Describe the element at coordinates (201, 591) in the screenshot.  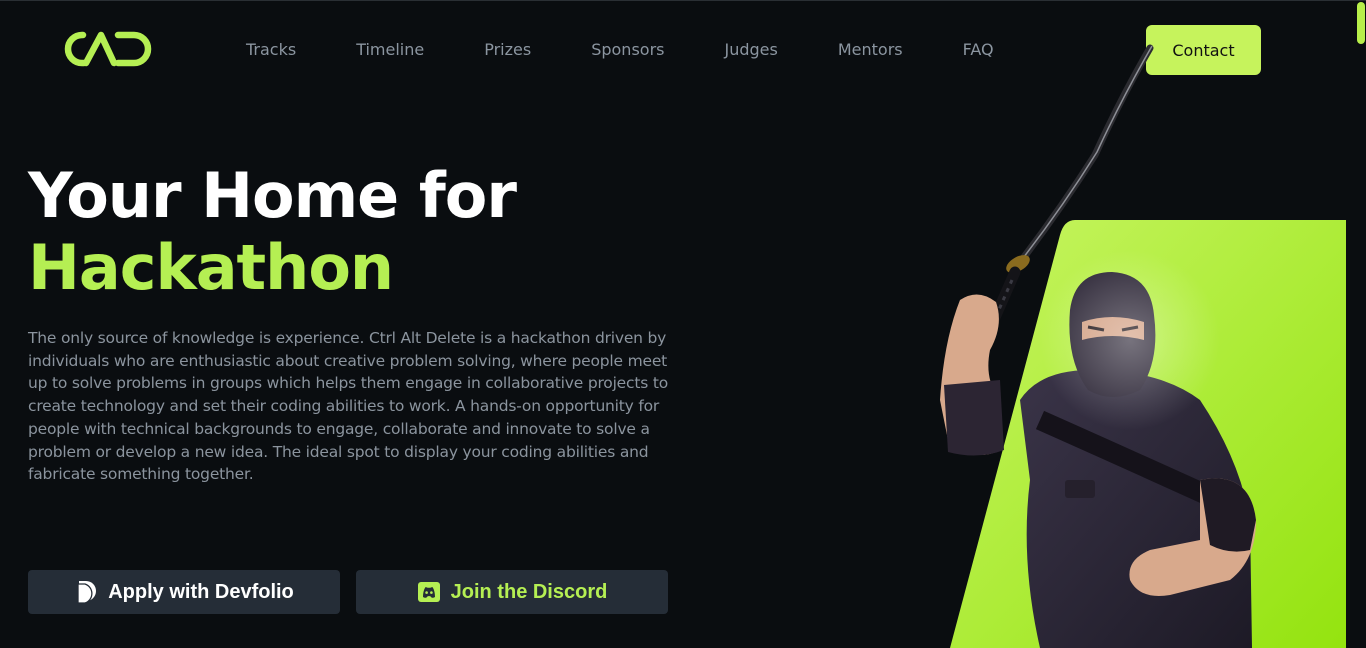
I see `apply-devfolio-label: Apply with Devfolio` at that location.